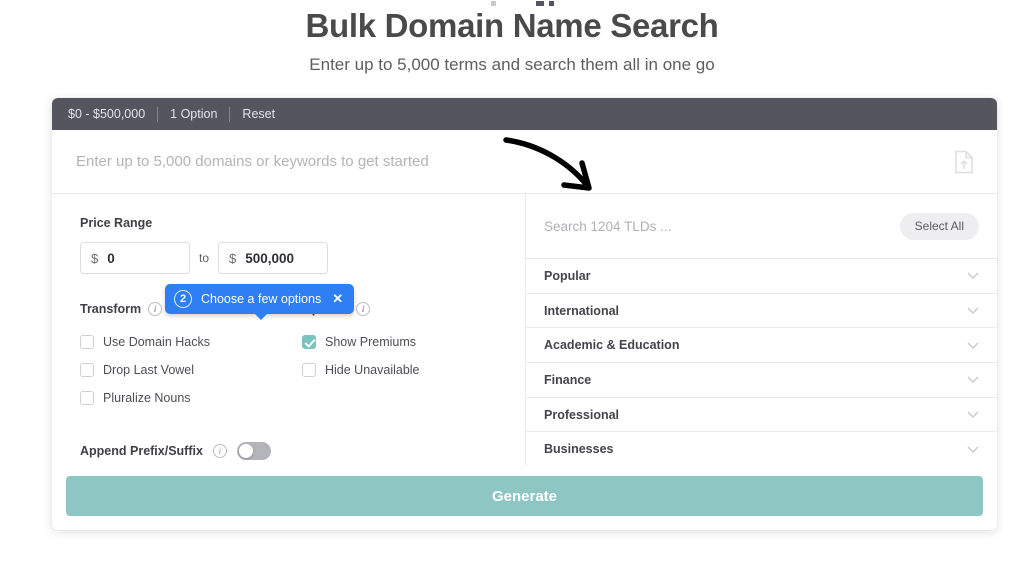  I want to click on toggle-knob, so click(245, 451).